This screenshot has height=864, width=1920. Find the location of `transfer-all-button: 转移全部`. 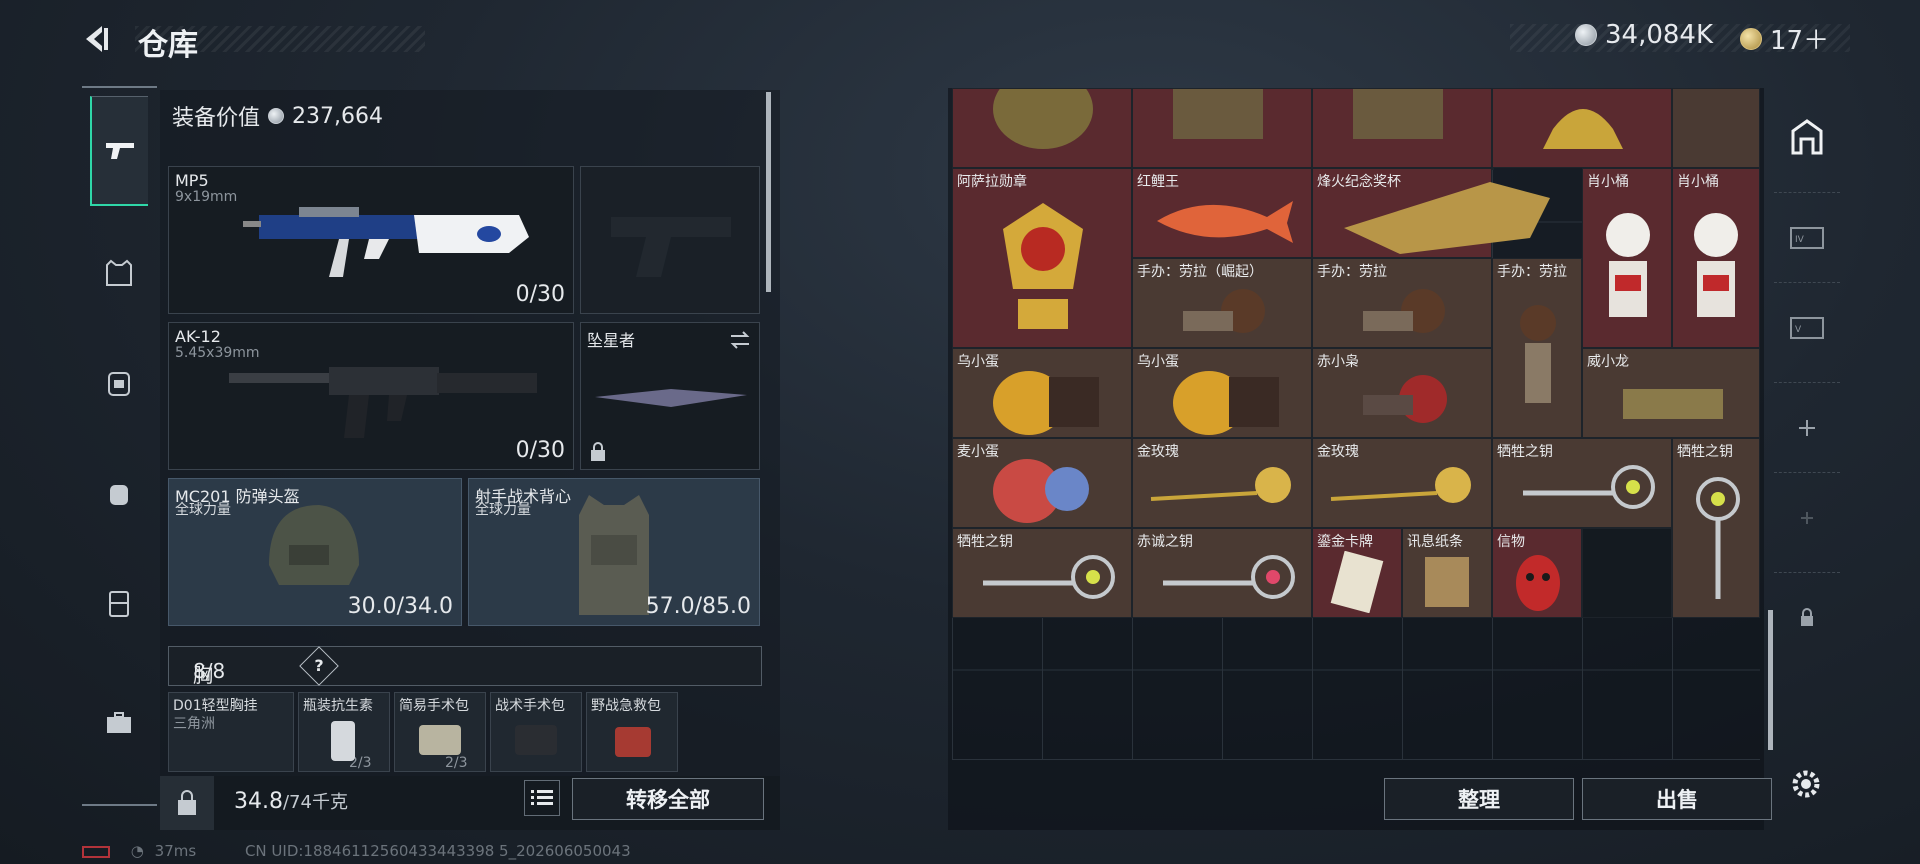

transfer-all-button: 转移全部 is located at coordinates (668, 799).